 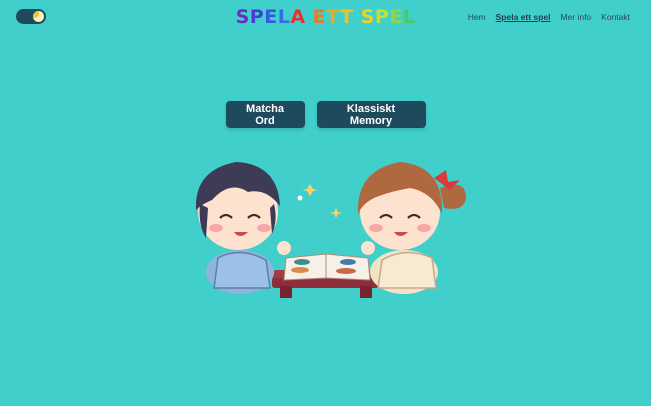 I want to click on girl-character-icon, so click(x=411, y=228).